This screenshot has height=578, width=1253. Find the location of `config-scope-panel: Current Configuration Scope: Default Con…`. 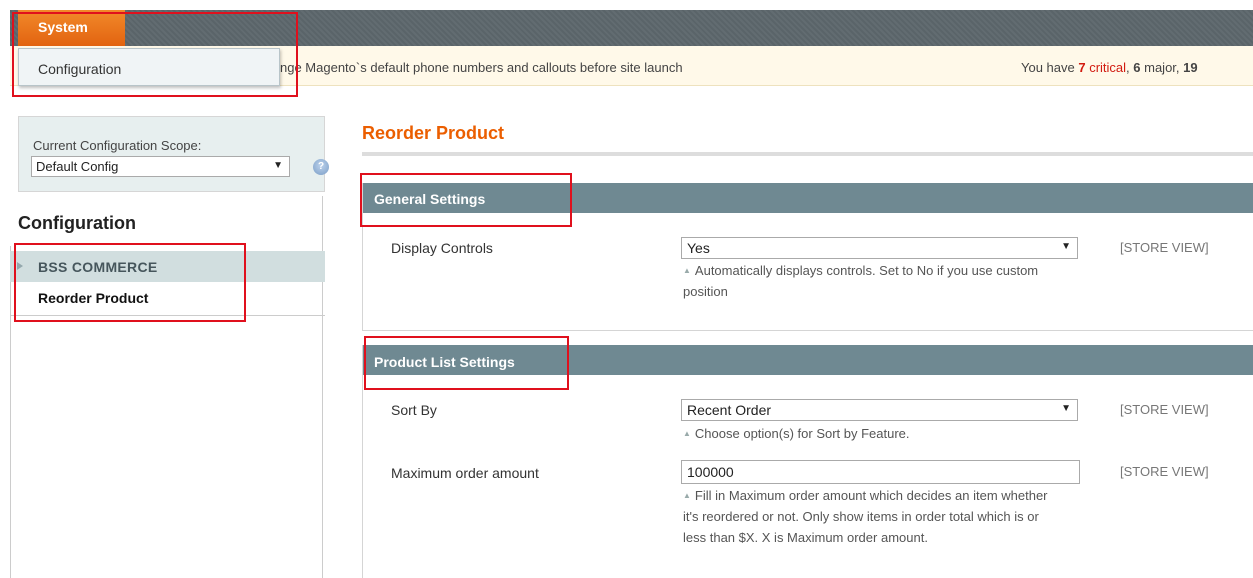

config-scope-panel: Current Configuration Scope: Default Con… is located at coordinates (173, 154).